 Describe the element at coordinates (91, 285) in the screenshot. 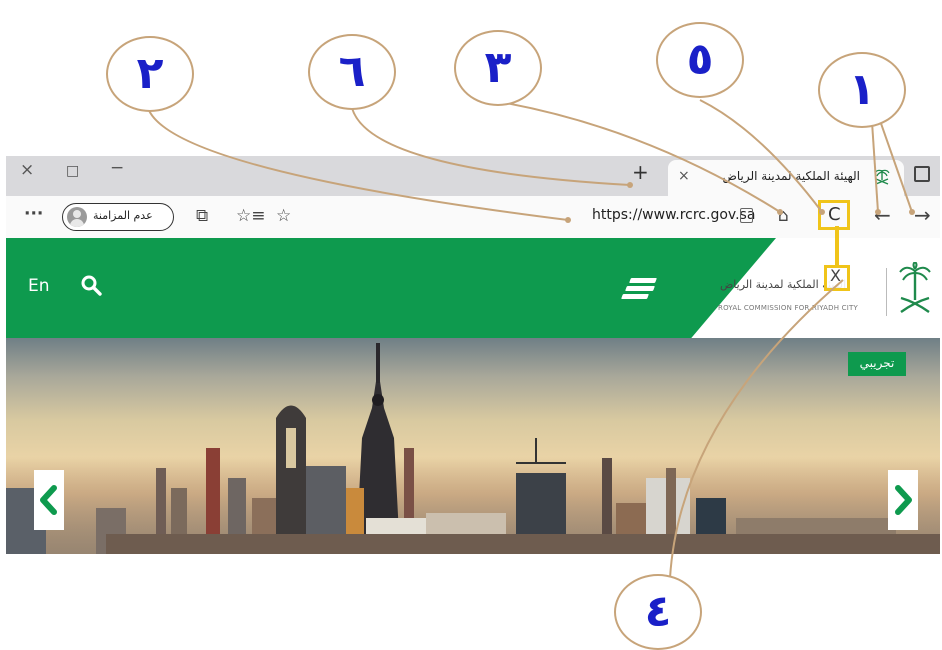

I see `search-icon` at that location.